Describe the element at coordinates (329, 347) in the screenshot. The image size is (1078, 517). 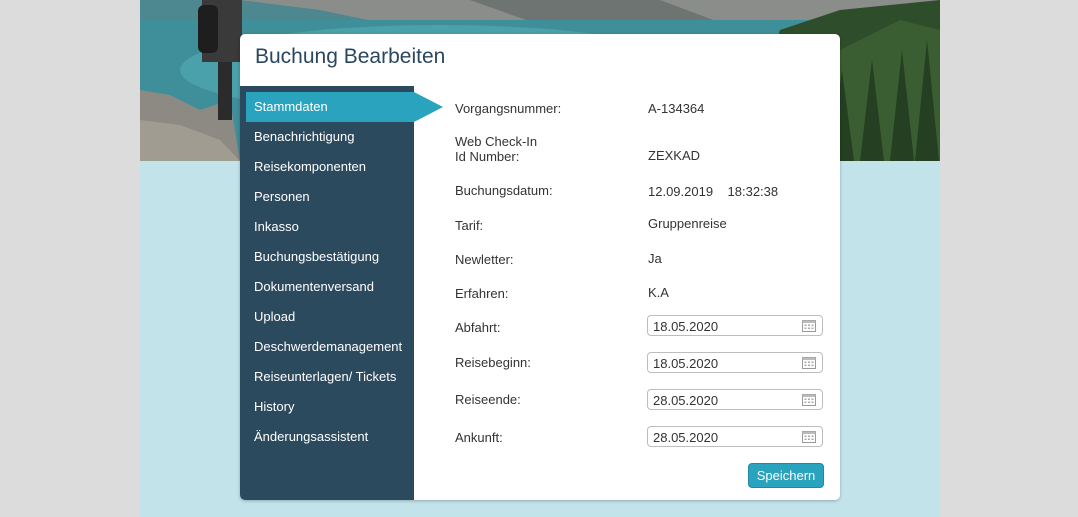
I see `sidebar-item-beschwerdemanagement: Deschwerdemanagement` at that location.